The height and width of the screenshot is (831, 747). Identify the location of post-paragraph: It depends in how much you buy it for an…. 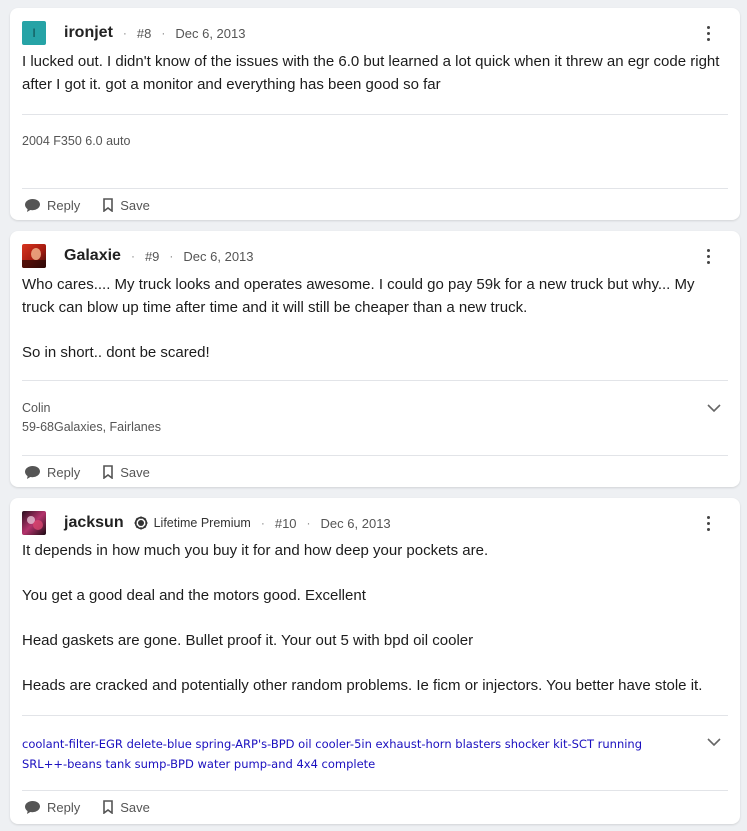
(255, 550).